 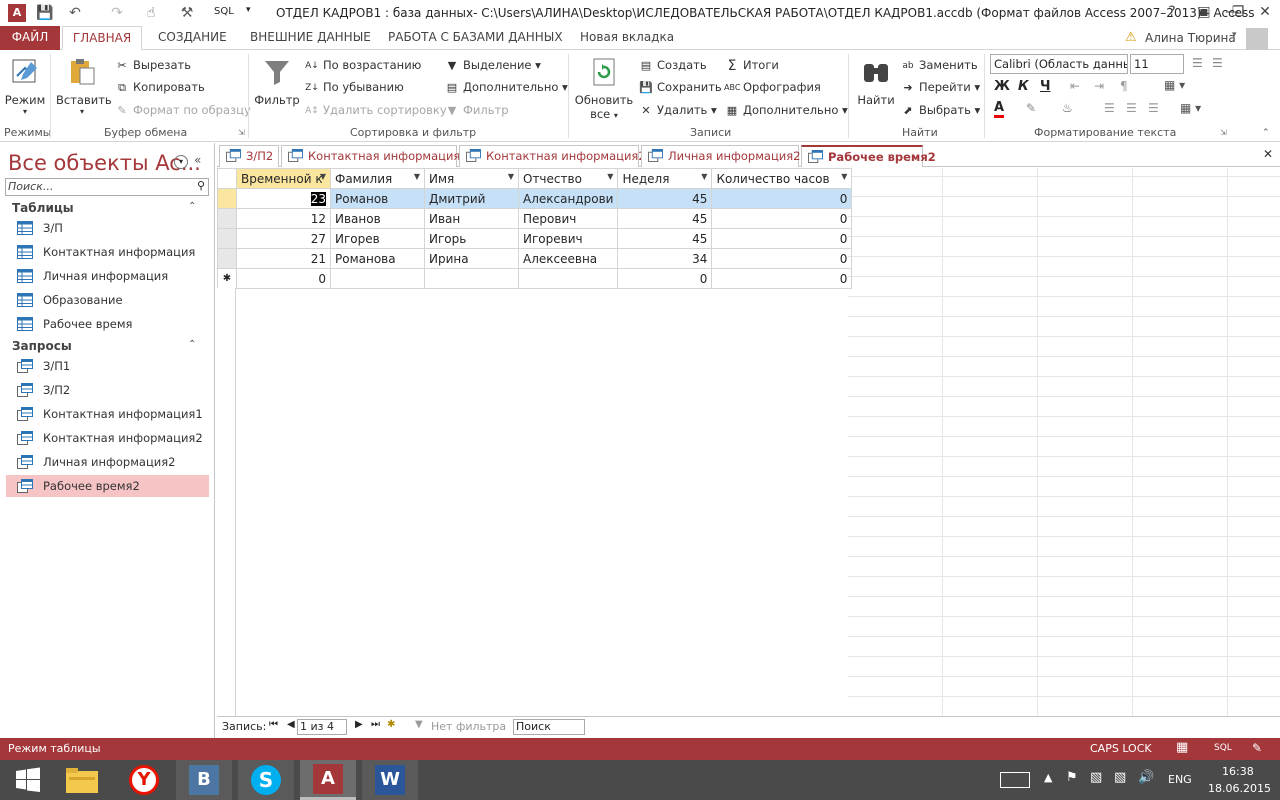 What do you see at coordinates (535, 218) in the screenshot?
I see `table-row: 12 Иванов Иван Перович 45 0` at bounding box center [535, 218].